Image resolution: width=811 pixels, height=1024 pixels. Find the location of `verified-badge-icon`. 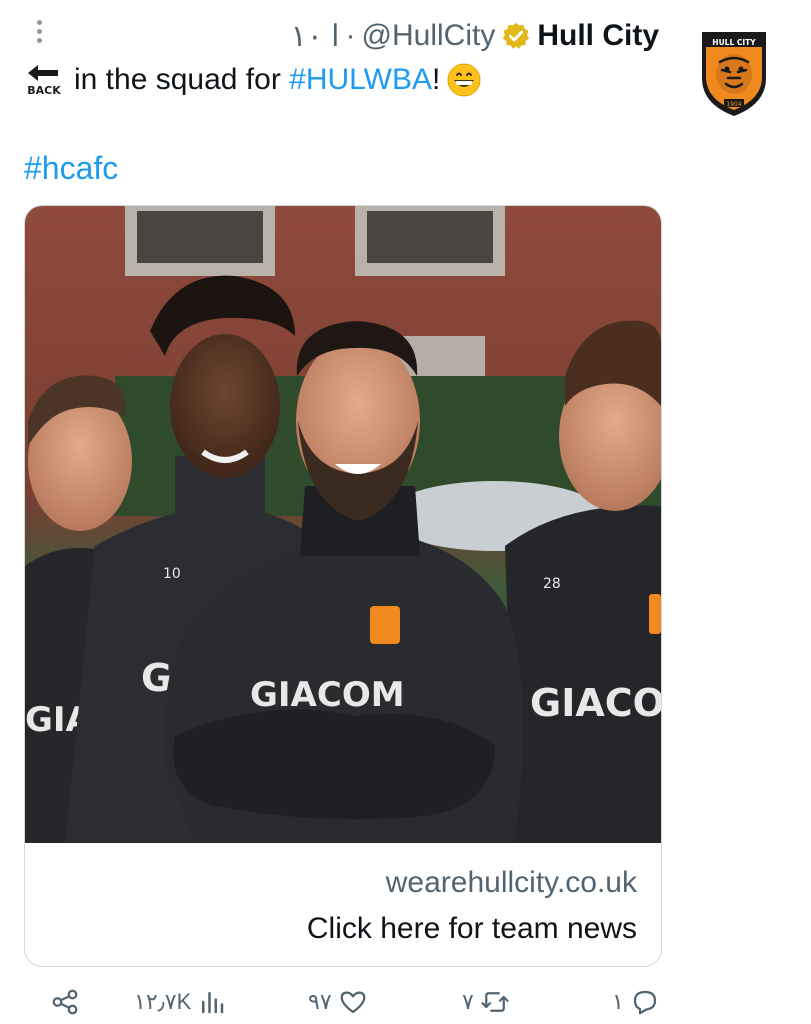

verified-badge-icon is located at coordinates (516, 36).